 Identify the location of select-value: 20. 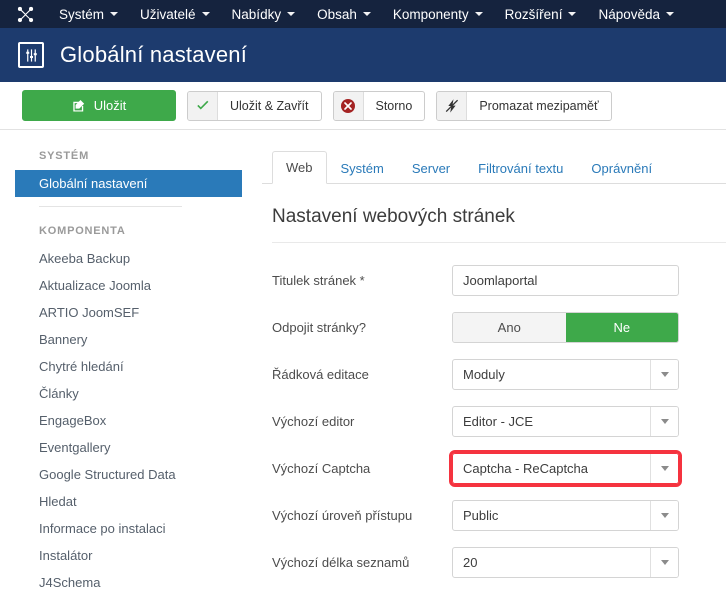
(470, 562).